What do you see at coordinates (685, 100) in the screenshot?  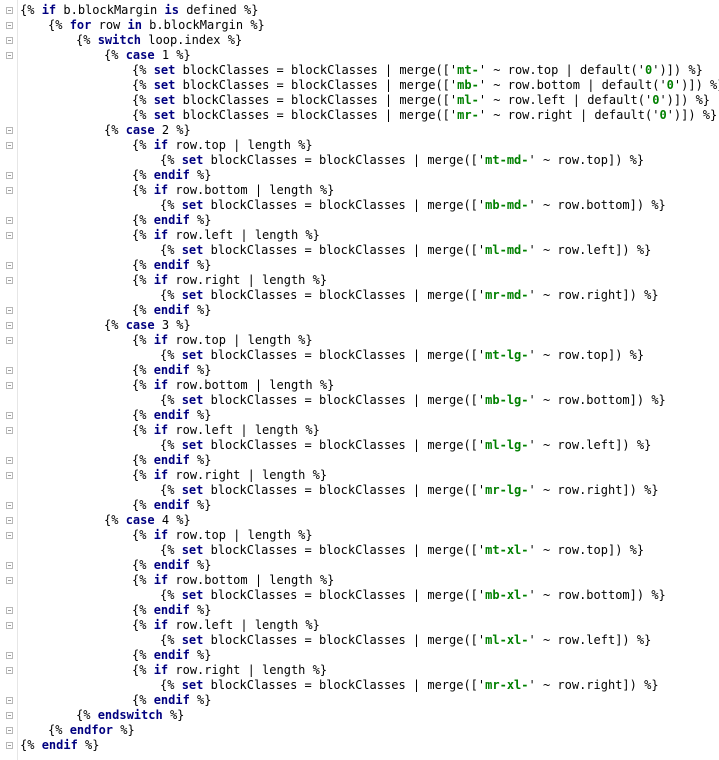 I see `code-token: ')]) %}` at bounding box center [685, 100].